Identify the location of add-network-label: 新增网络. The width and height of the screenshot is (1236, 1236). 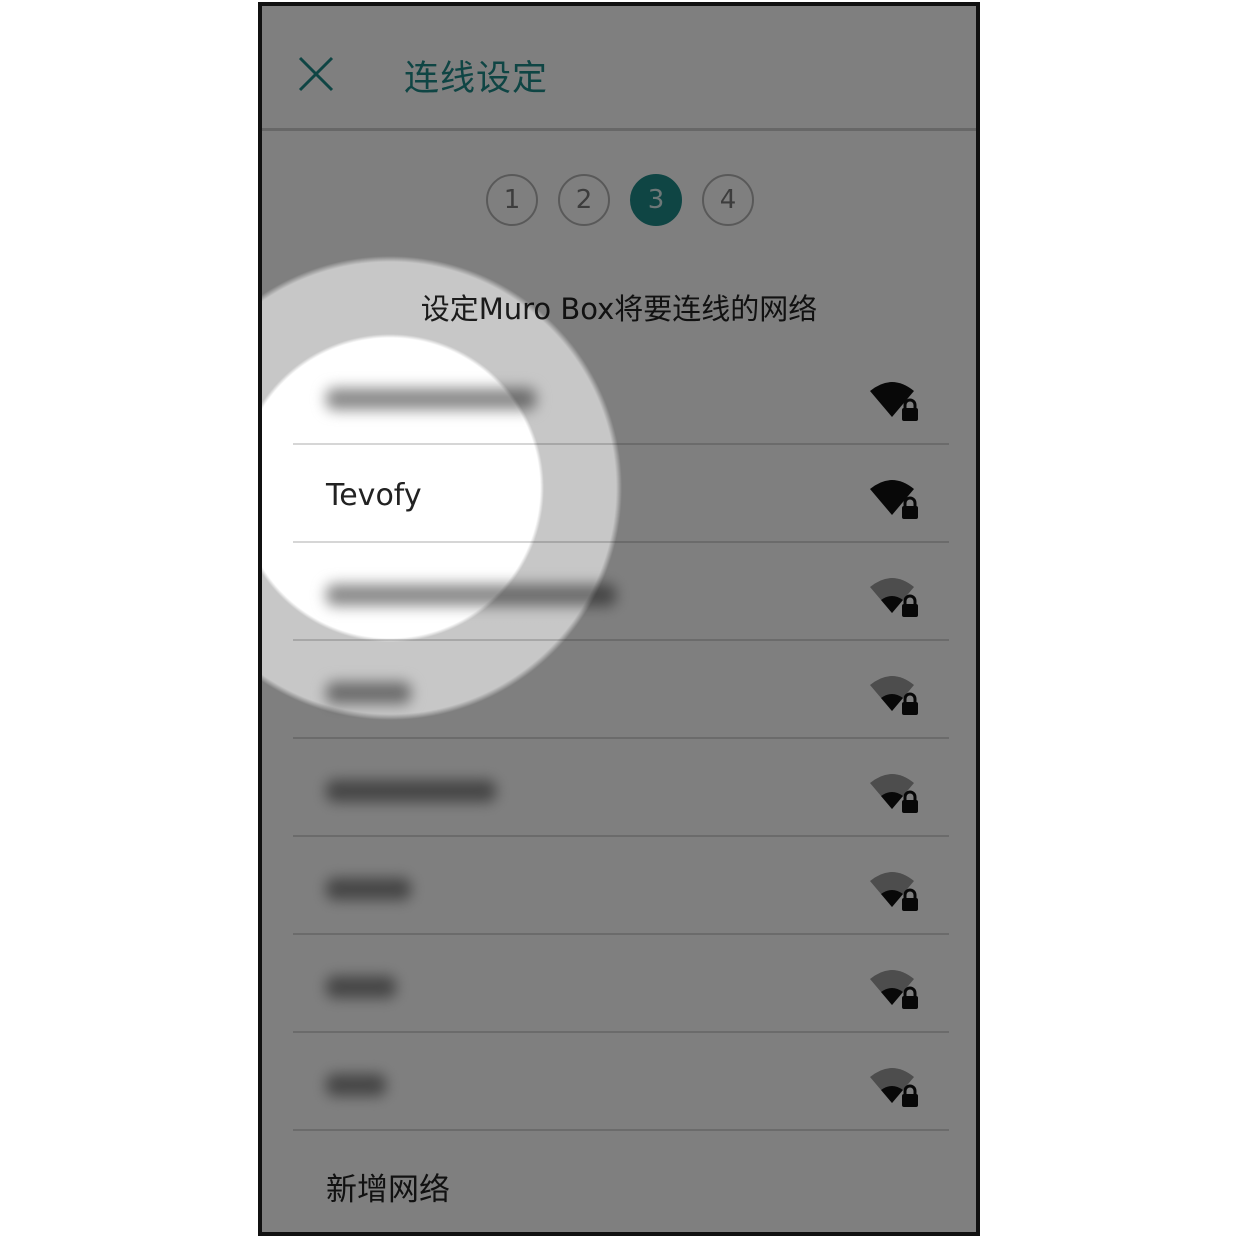
(388, 1190).